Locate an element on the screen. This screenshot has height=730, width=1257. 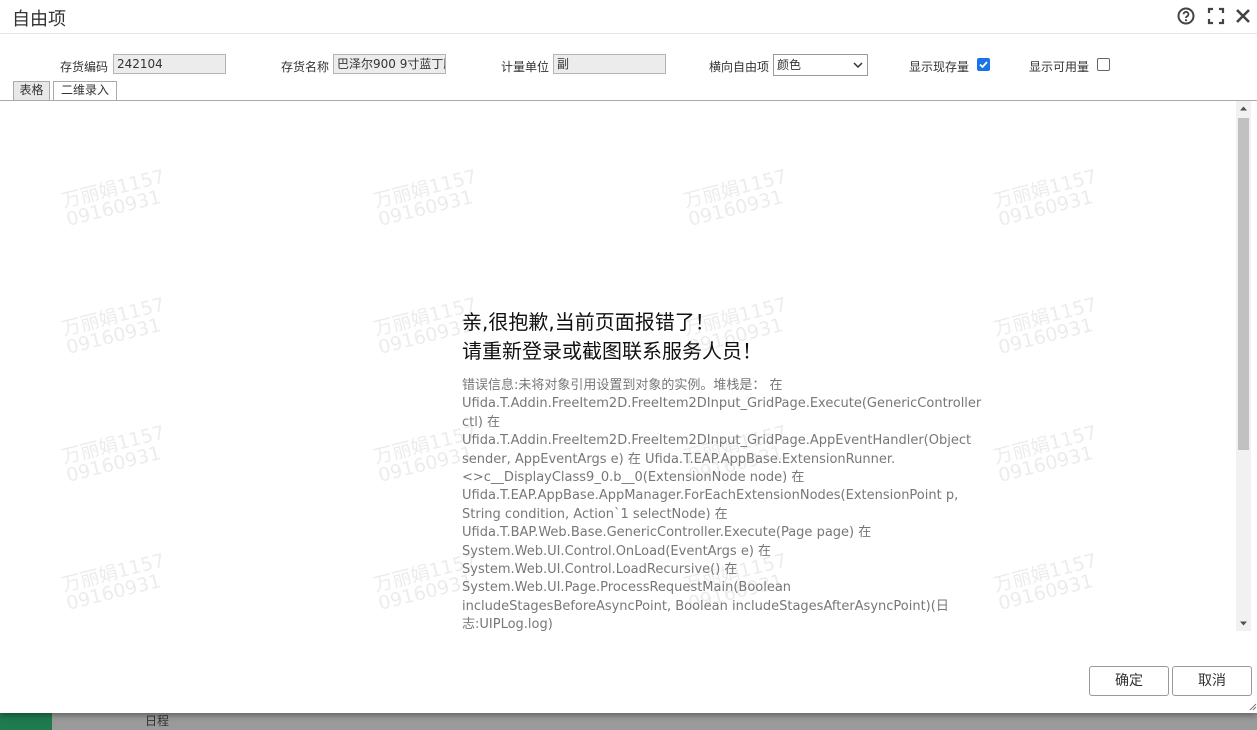
error-title-line-2: 请重新登录或截图联系服务人员！ is located at coordinates (612, 351).